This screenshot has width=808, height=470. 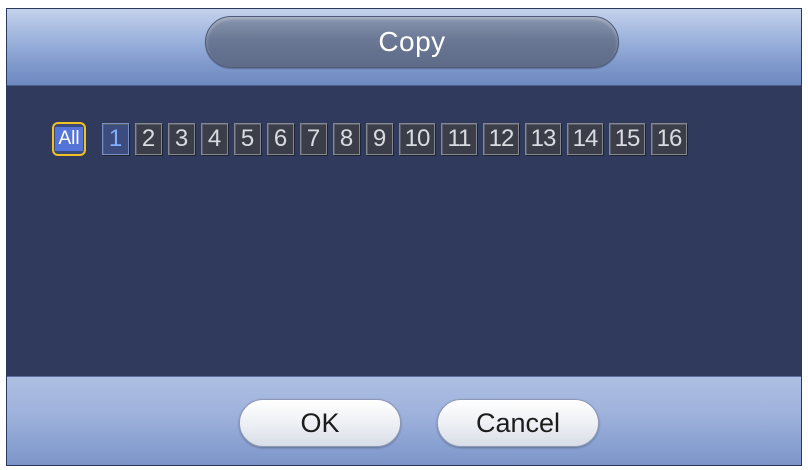 I want to click on channel-checkbox-2: 2, so click(x=148, y=139).